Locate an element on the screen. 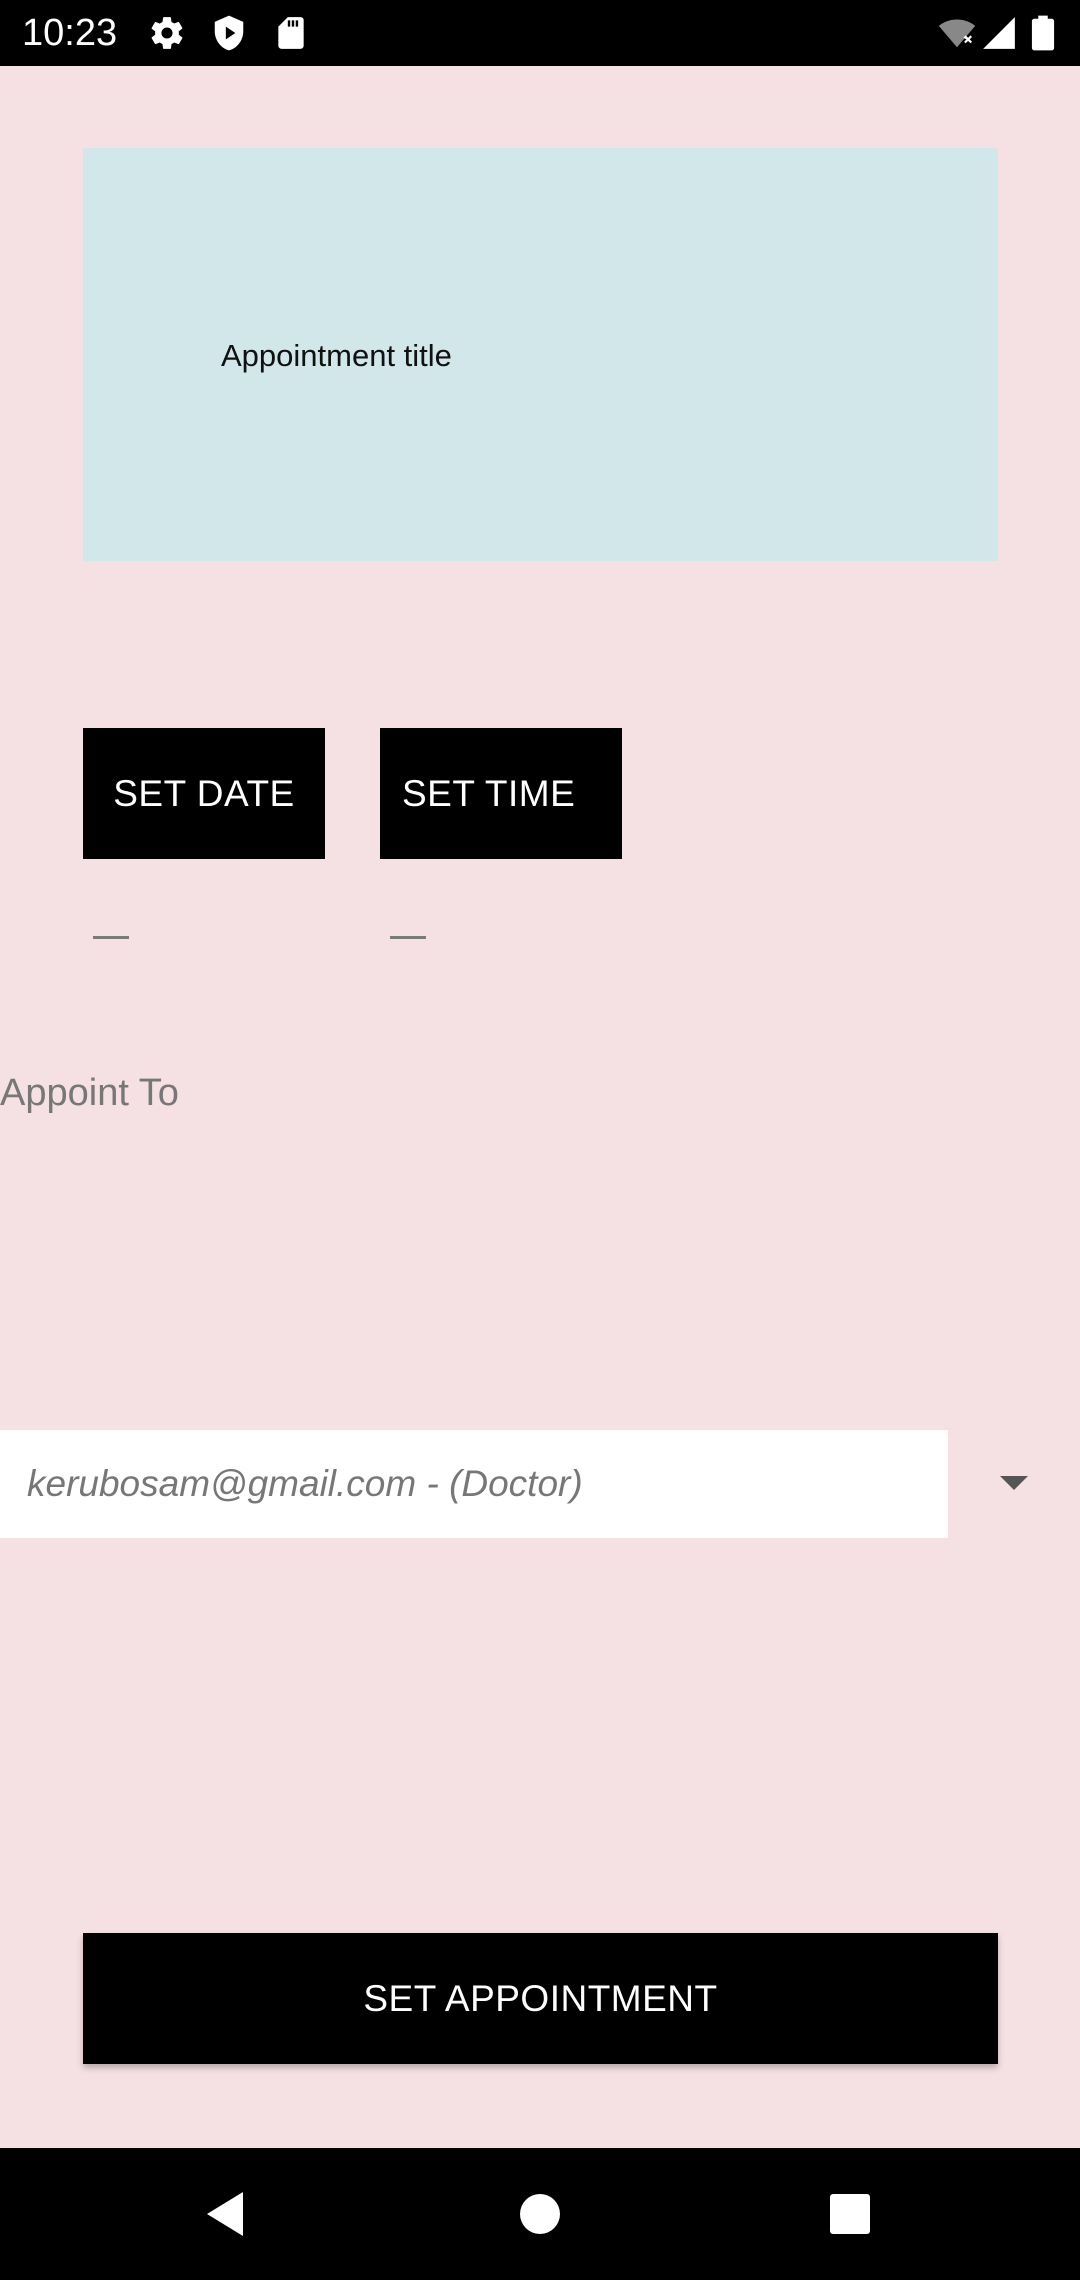 This screenshot has height=2280, width=1080. sd-card-icon is located at coordinates (291, 33).